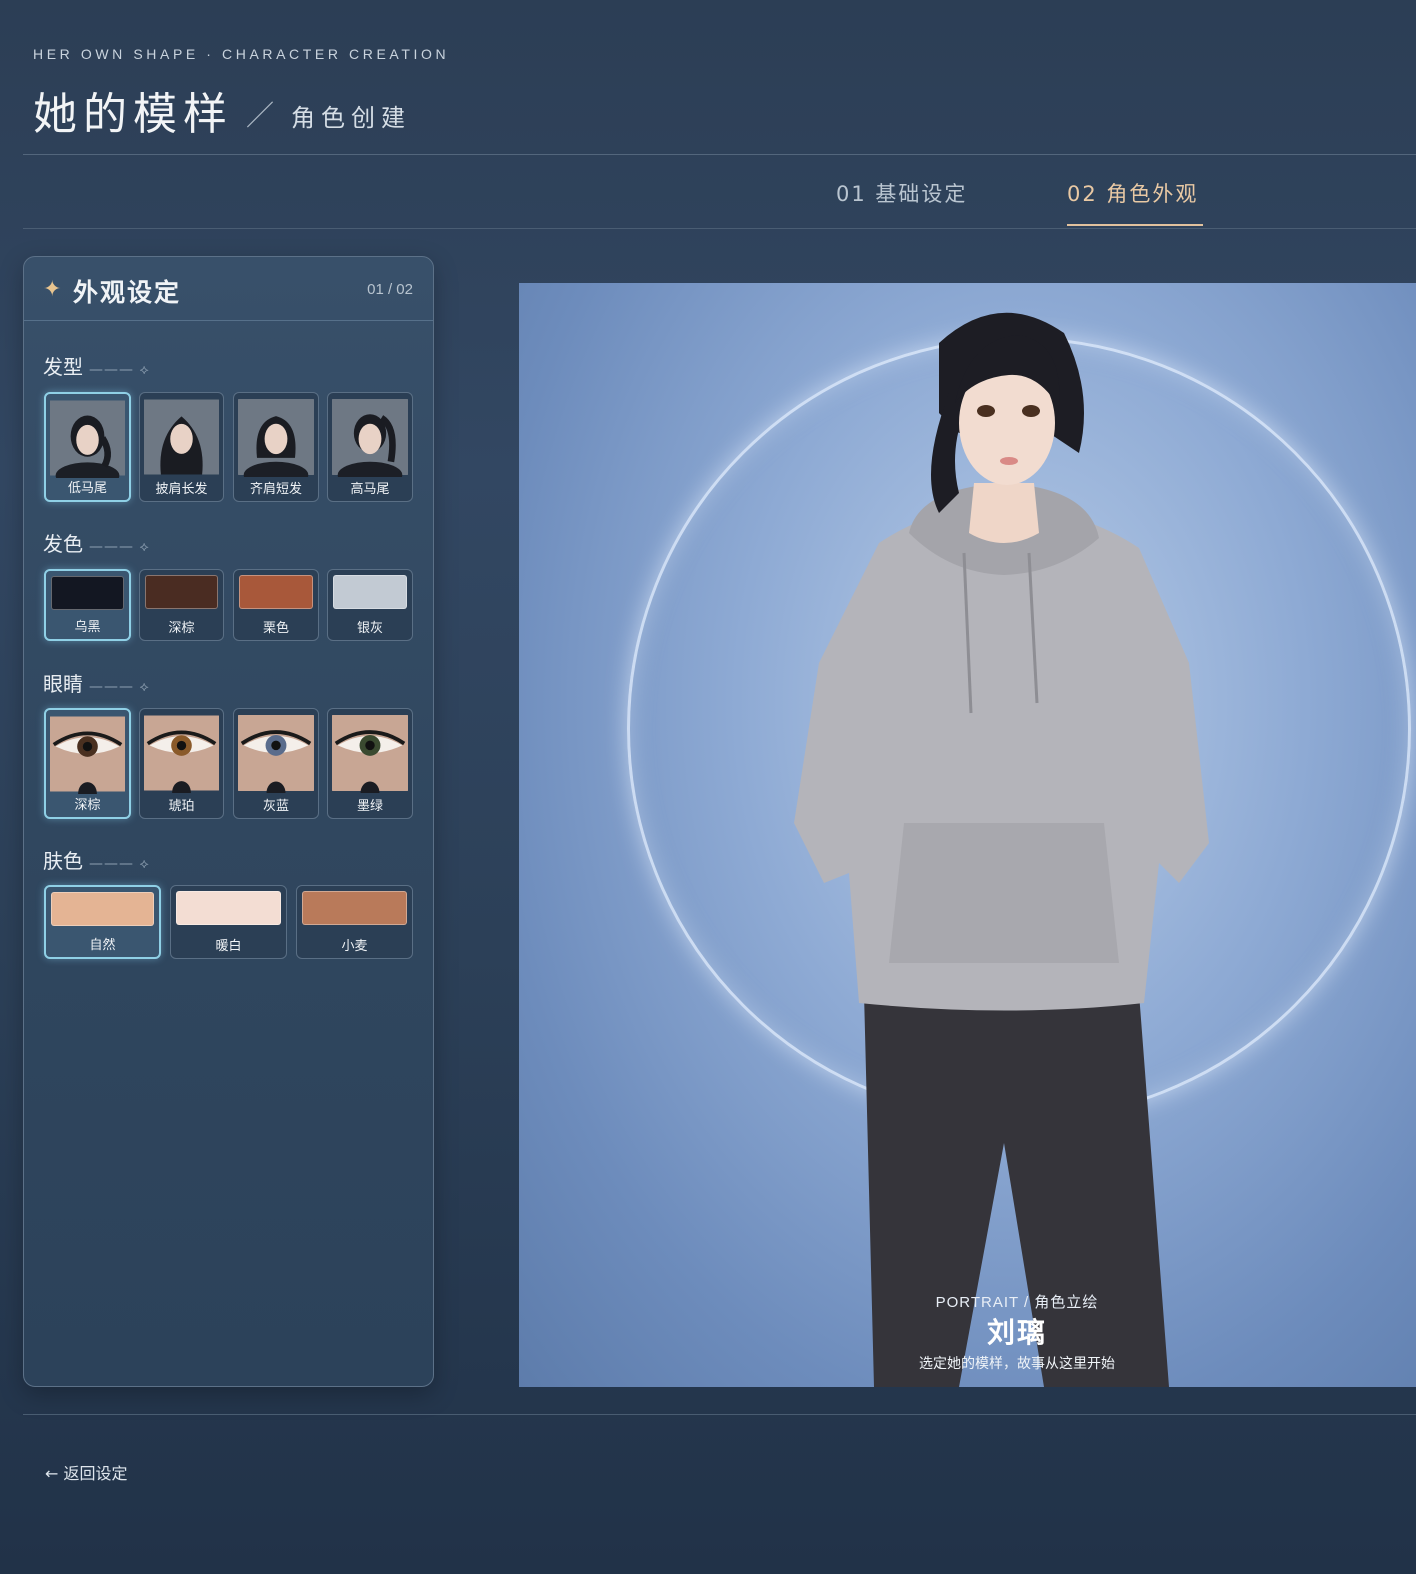 The width and height of the screenshot is (1416, 1574). I want to click on option-label: 暖白, so click(228, 946).